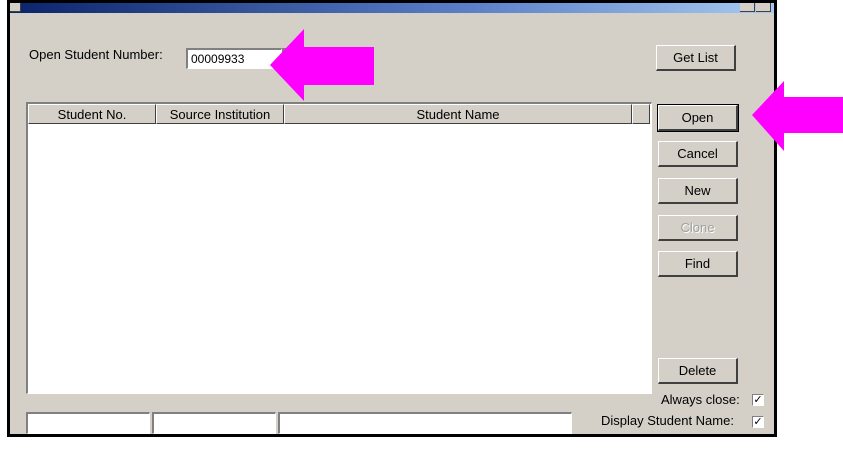 This screenshot has width=843, height=451. Describe the element at coordinates (392, 8) in the screenshot. I see `title-bar` at that location.